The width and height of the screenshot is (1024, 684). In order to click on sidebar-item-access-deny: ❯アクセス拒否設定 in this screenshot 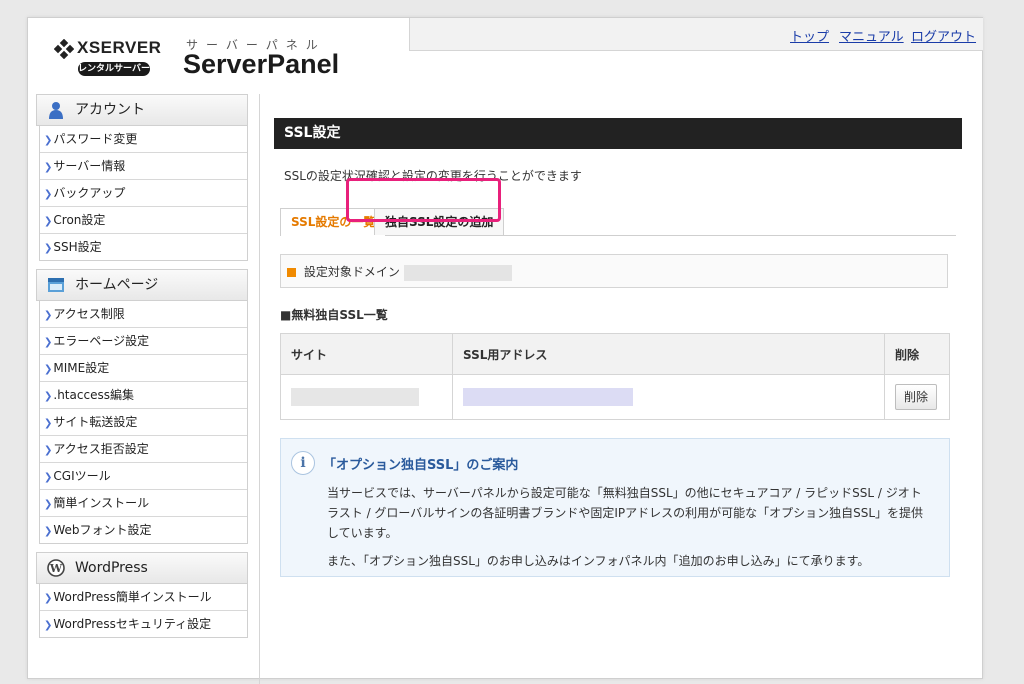, I will do `click(143, 448)`.